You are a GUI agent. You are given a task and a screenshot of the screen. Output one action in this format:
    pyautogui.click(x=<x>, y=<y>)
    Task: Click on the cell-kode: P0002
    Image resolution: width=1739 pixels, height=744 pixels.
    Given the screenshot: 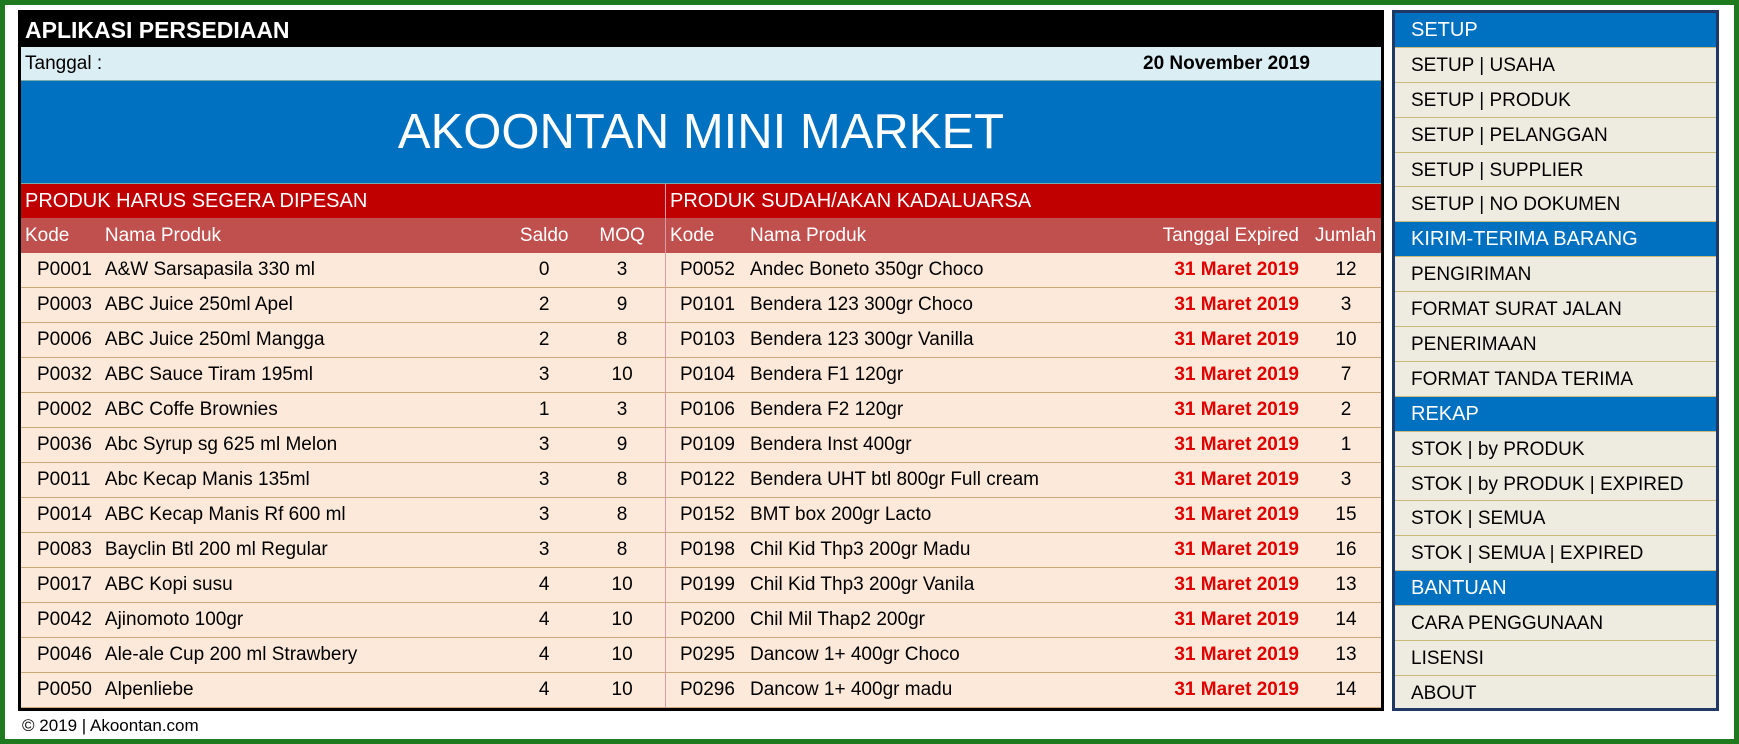 What is the action you would take?
    pyautogui.click(x=64, y=409)
    